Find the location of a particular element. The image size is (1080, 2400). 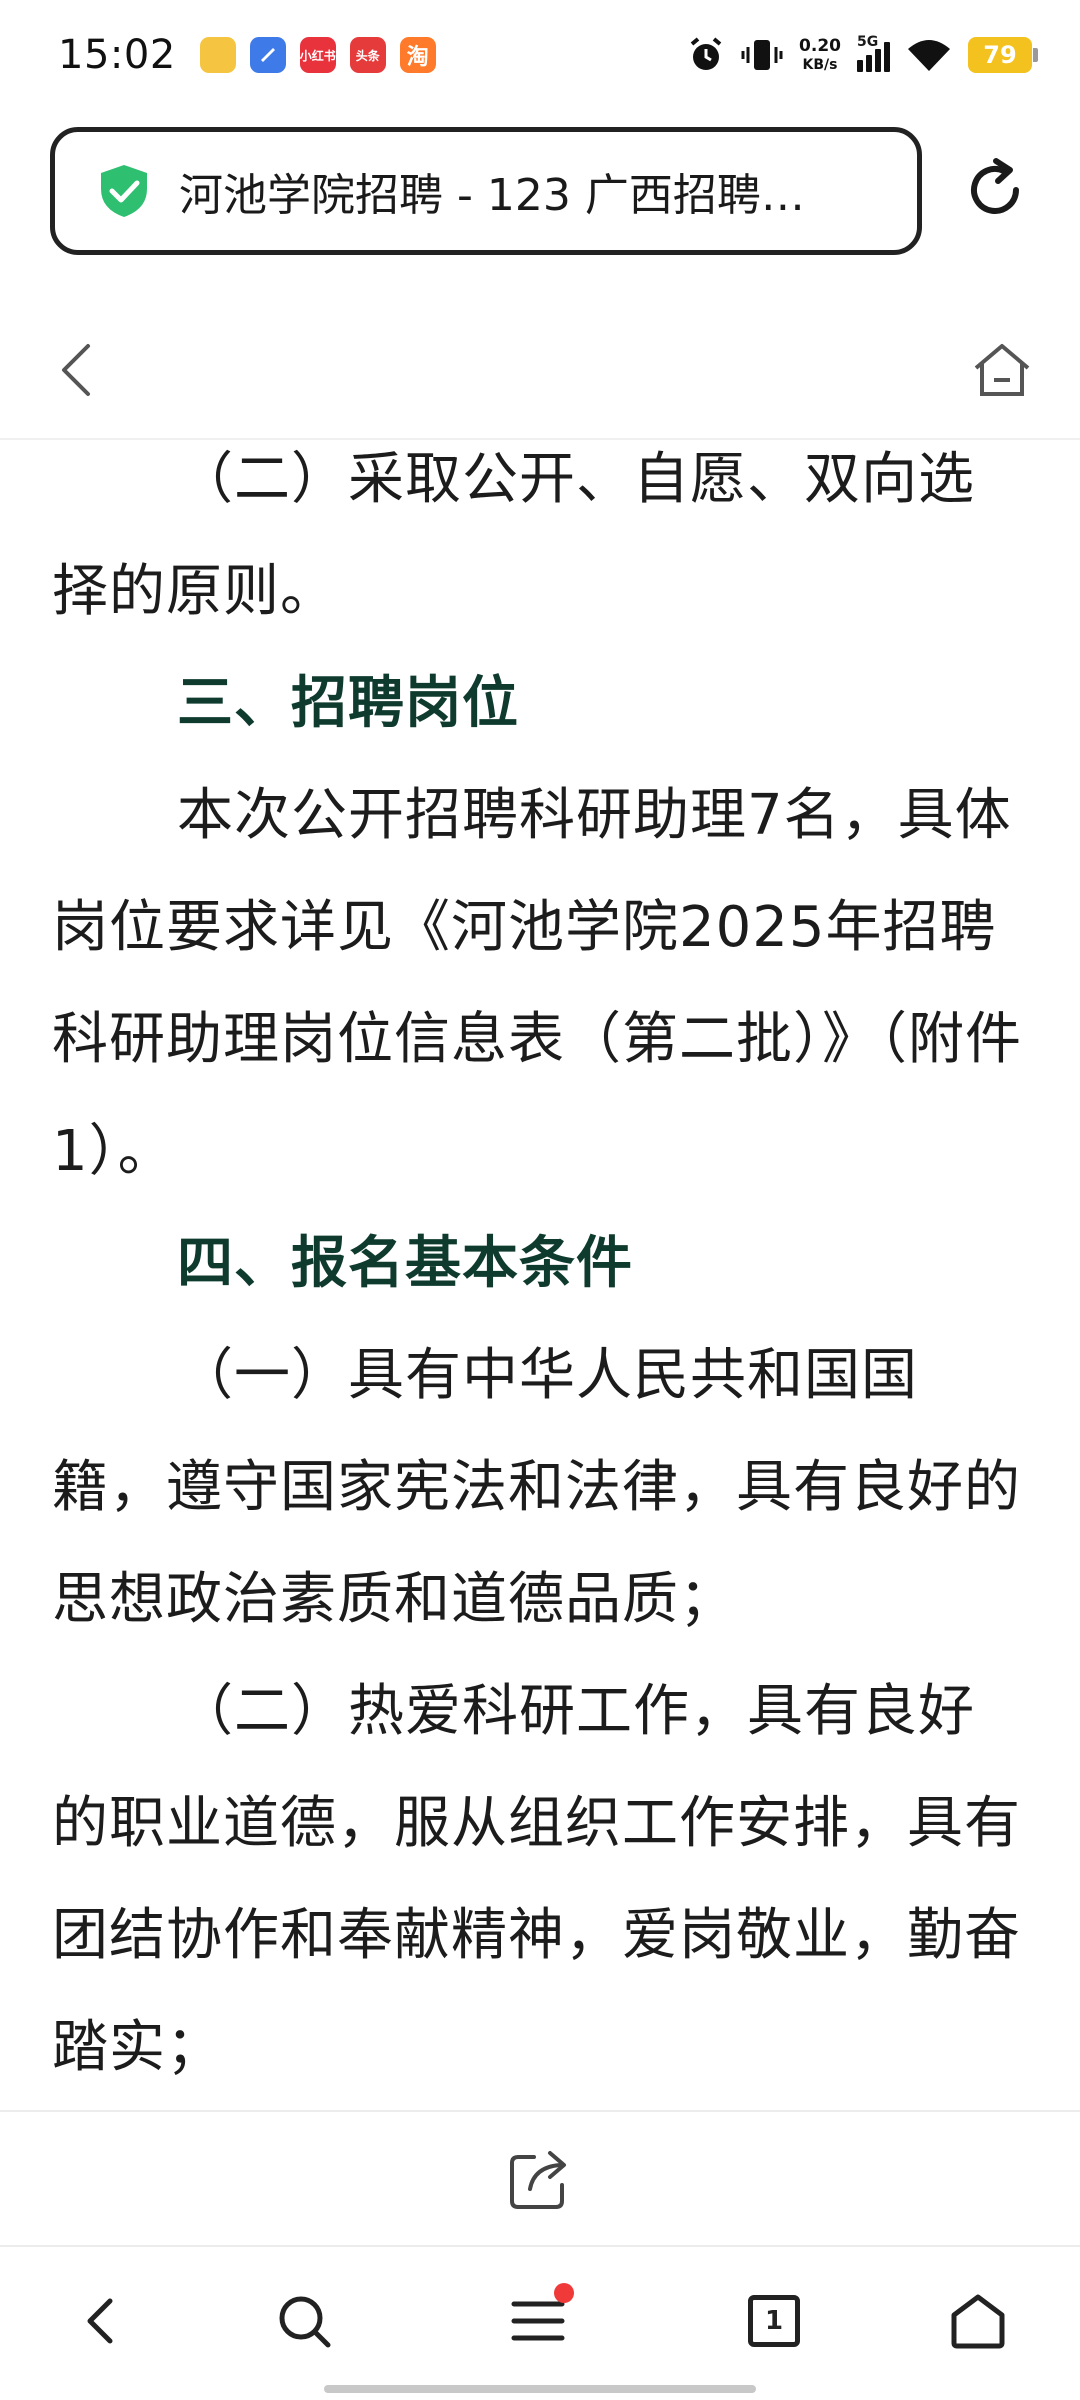

back-arrow-icon is located at coordinates (100, 2321).